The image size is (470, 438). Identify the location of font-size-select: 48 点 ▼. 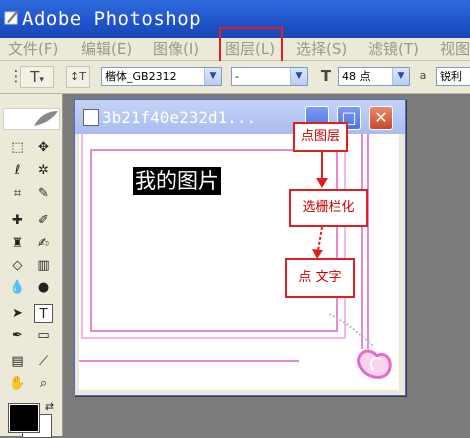
(374, 76).